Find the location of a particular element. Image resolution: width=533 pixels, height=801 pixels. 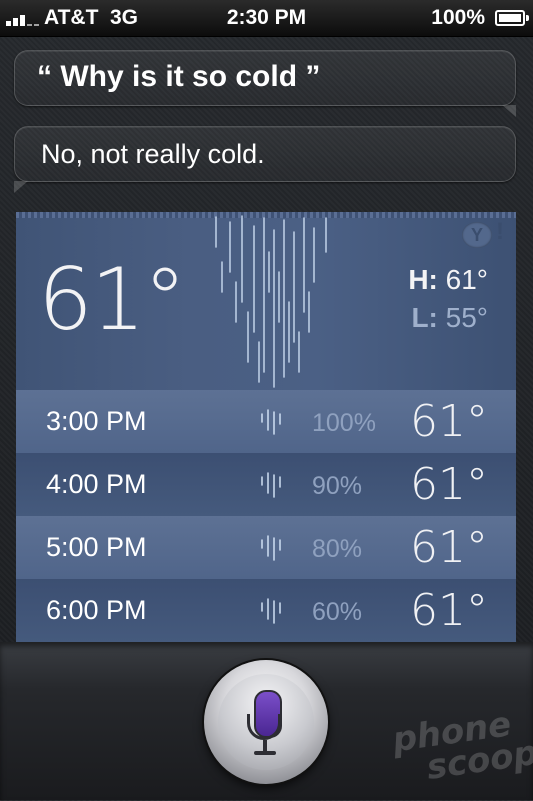

hourly-row: 6:00 PM 60% 61° is located at coordinates (266, 610).